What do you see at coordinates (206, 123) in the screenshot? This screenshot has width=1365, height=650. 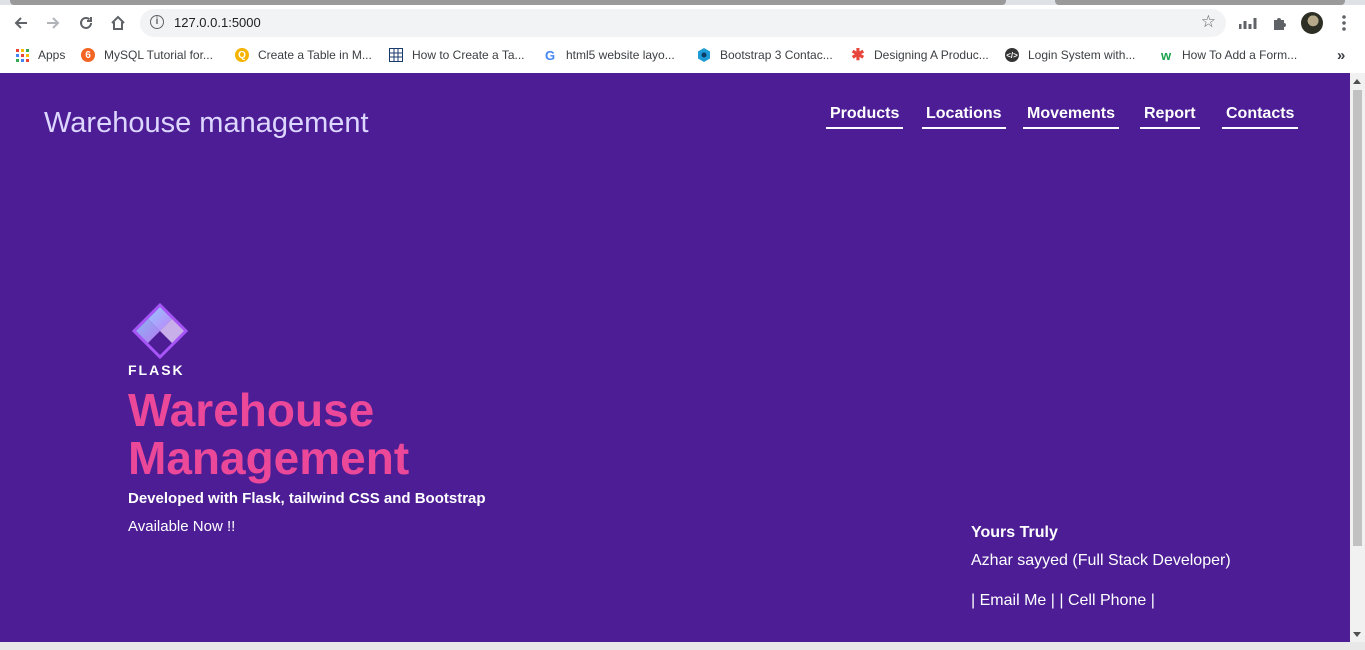 I see `site-brand: Warehouse management` at bounding box center [206, 123].